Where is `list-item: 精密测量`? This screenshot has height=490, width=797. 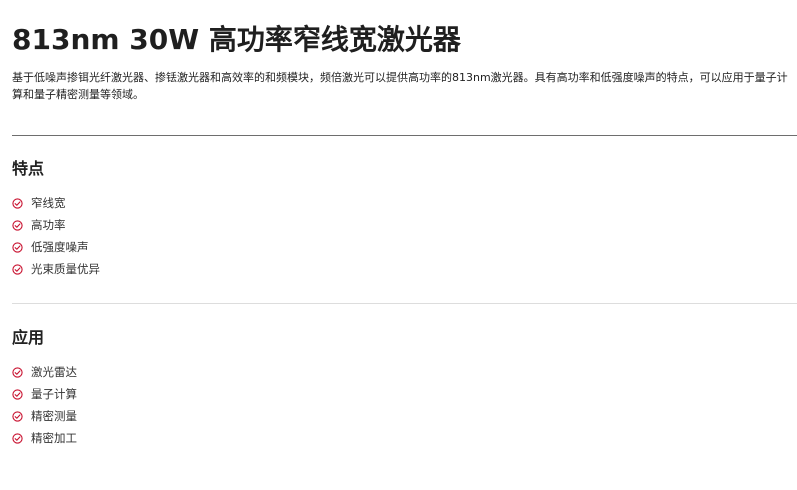
list-item: 精密测量 is located at coordinates (44, 416).